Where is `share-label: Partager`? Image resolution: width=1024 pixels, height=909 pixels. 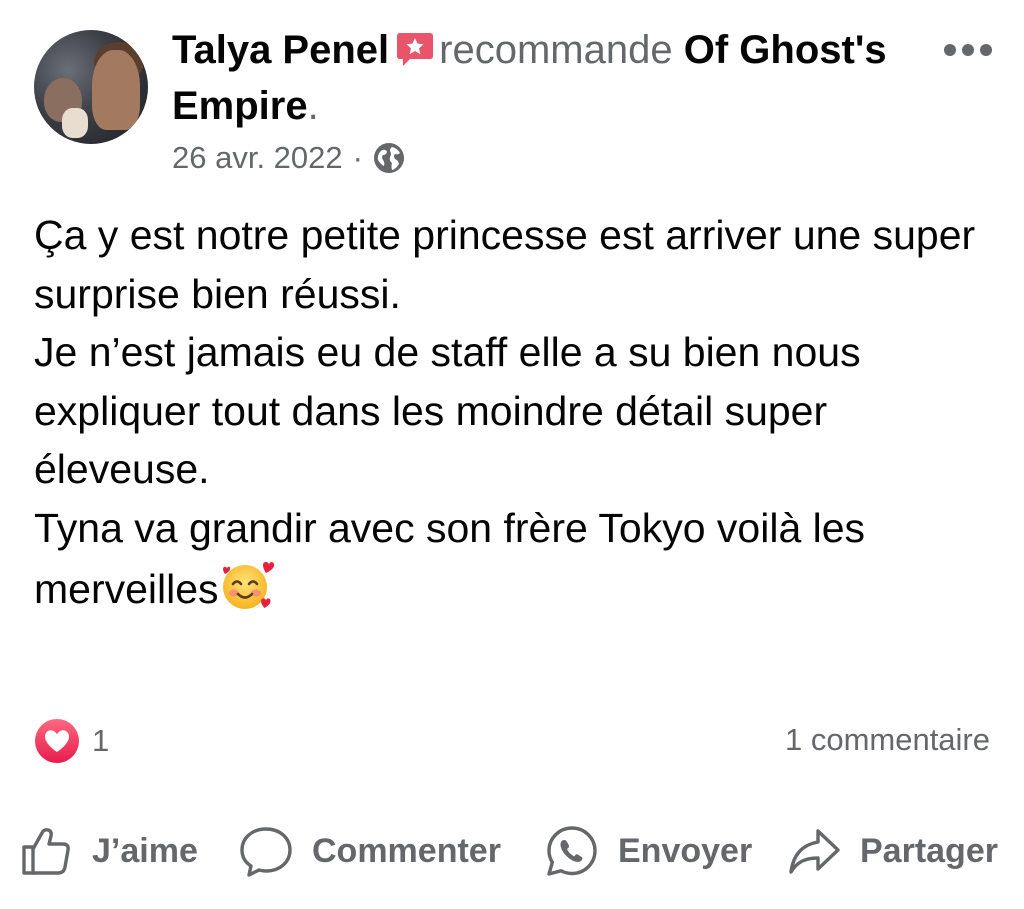
share-label: Partager is located at coordinates (929, 850).